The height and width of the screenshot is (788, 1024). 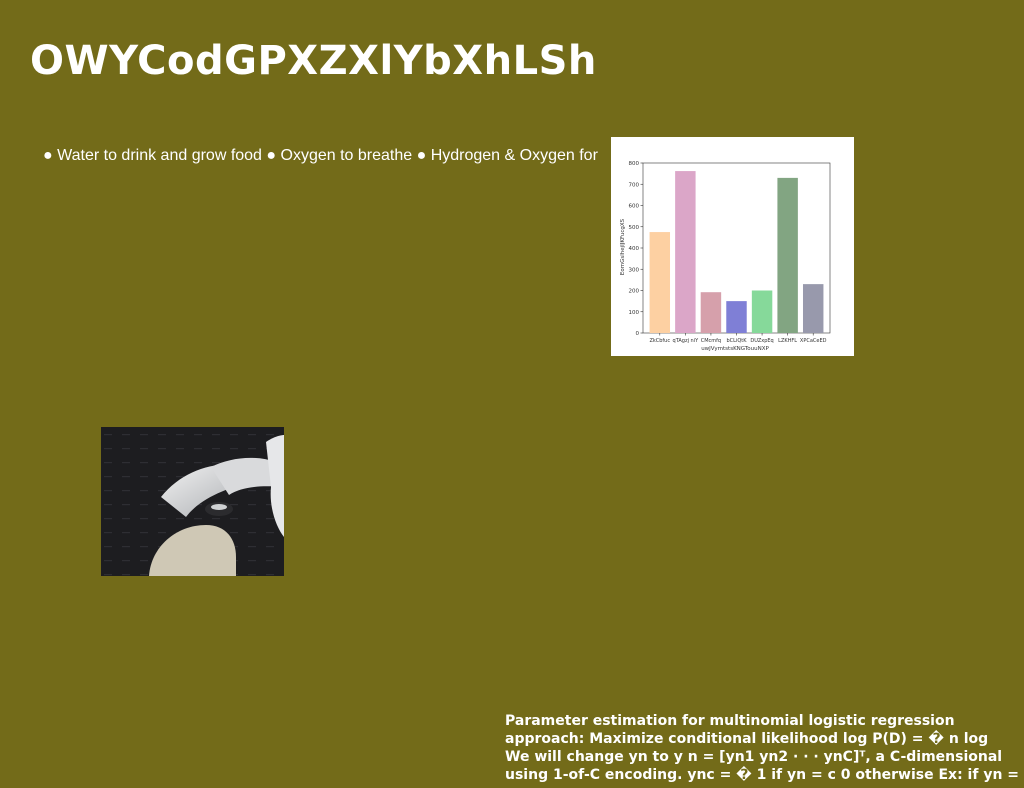 What do you see at coordinates (638, 334) in the screenshot?
I see `y-tick-label: 0` at bounding box center [638, 334].